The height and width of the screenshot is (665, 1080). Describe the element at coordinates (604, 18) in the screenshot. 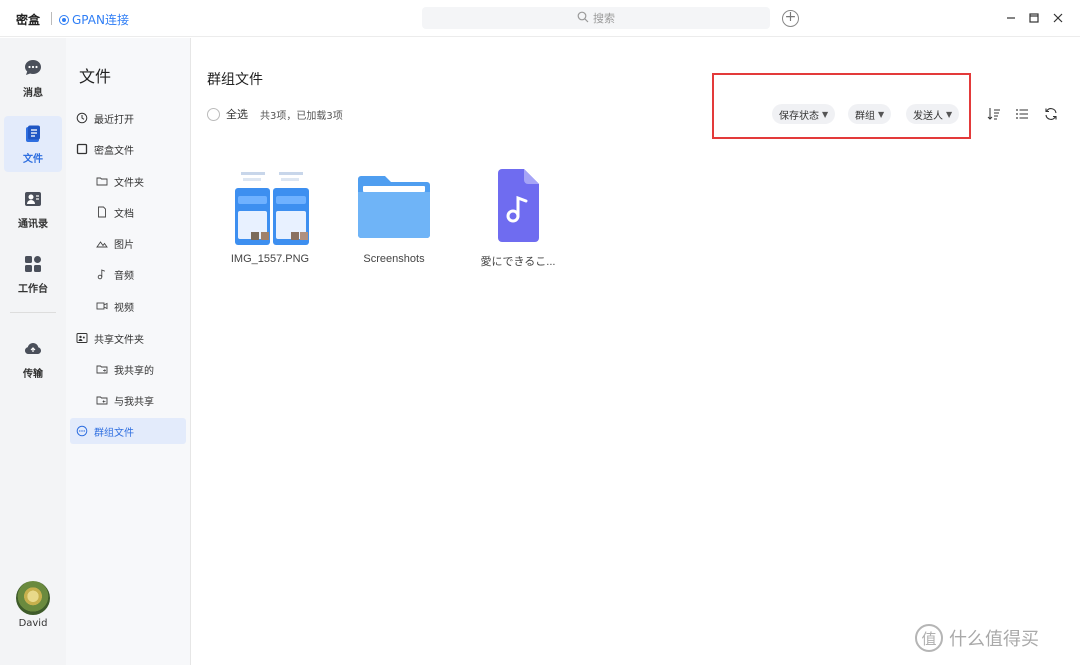

I see `search-placeholder: 搜索` at that location.